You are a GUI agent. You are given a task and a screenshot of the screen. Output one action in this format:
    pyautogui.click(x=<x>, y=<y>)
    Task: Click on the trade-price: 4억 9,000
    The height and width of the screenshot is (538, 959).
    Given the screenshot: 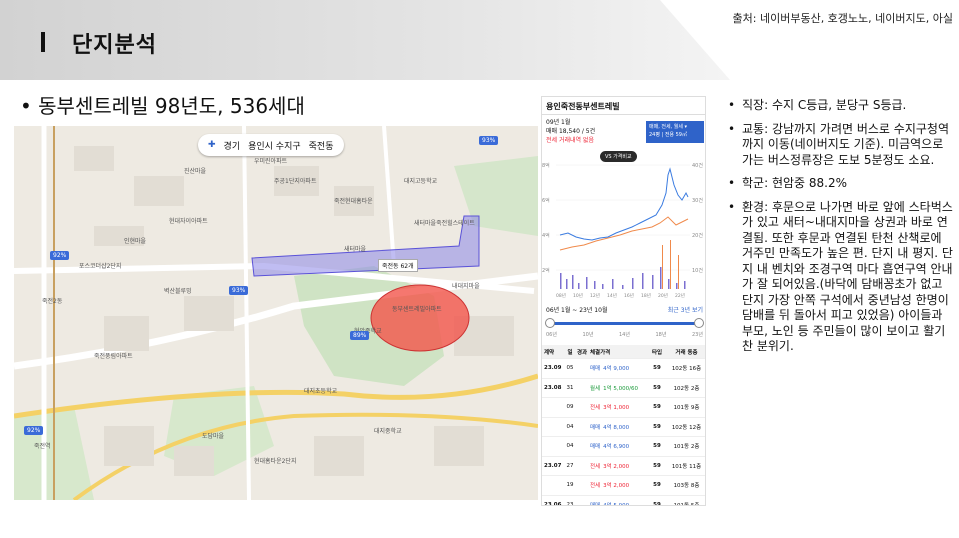 What is the action you would take?
    pyautogui.click(x=616, y=369)
    